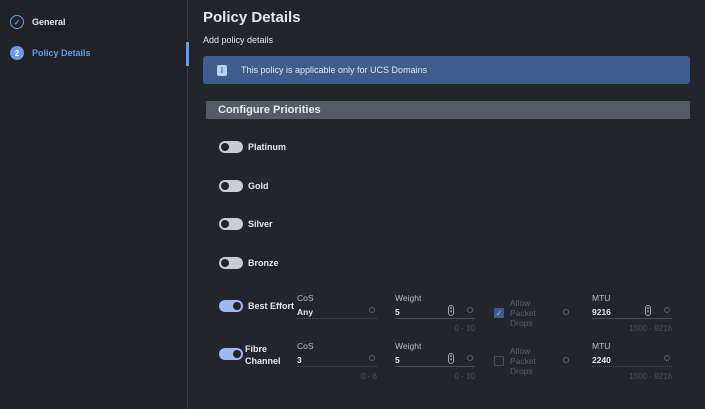 The width and height of the screenshot is (705, 409). I want to click on page-subtitle: Add policy details, so click(238, 40).